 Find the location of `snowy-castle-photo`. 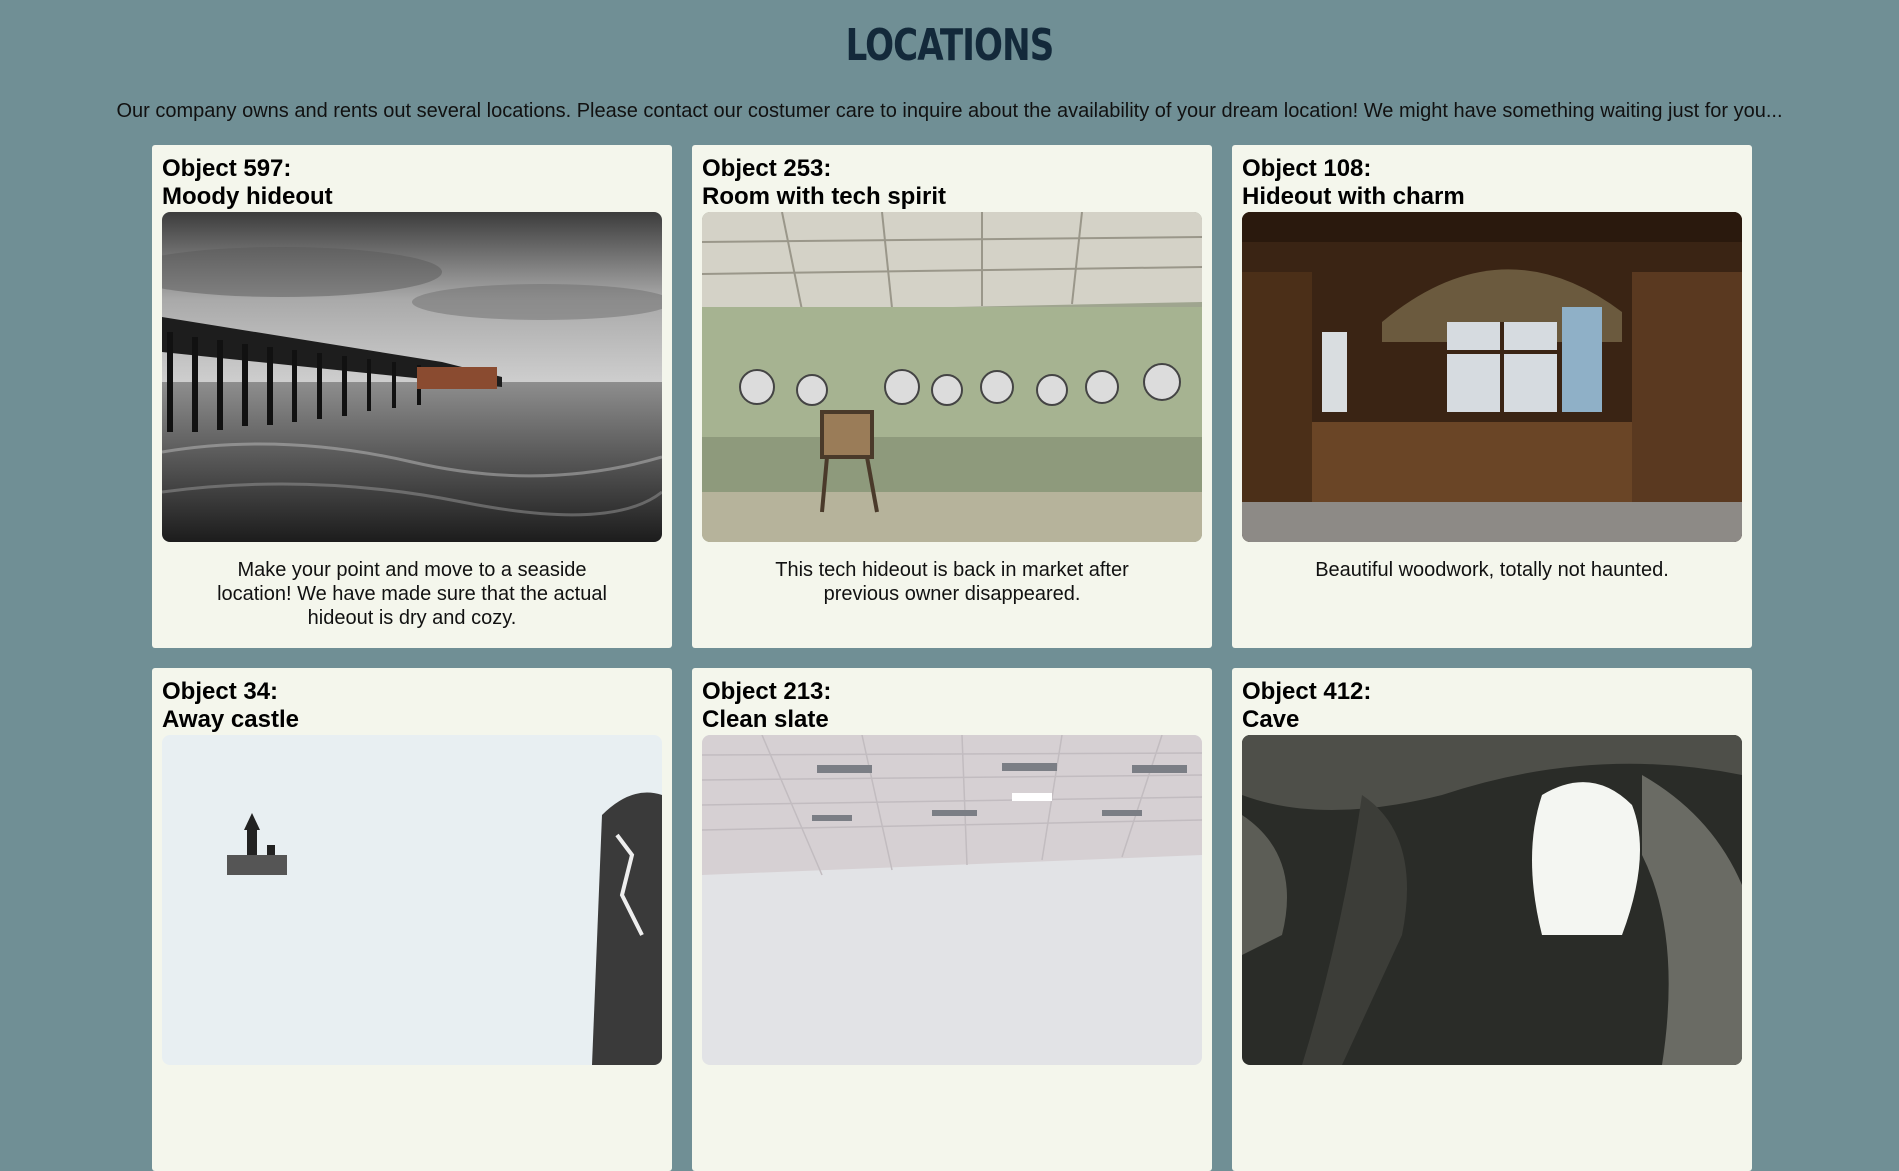

snowy-castle-photo is located at coordinates (412, 900).